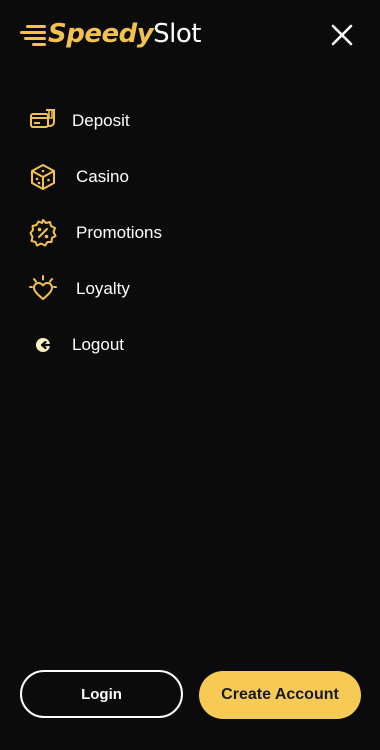 The height and width of the screenshot is (750, 380). I want to click on menu-item-deposit: Deposit, so click(190, 121).